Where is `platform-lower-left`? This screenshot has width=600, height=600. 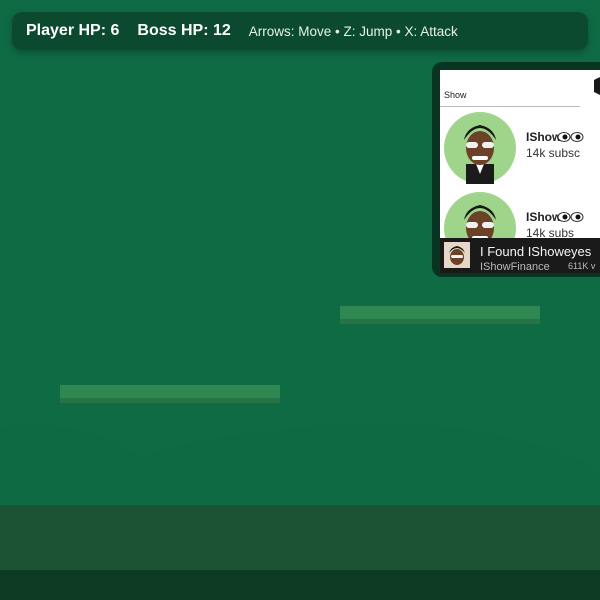
platform-lower-left is located at coordinates (170, 394).